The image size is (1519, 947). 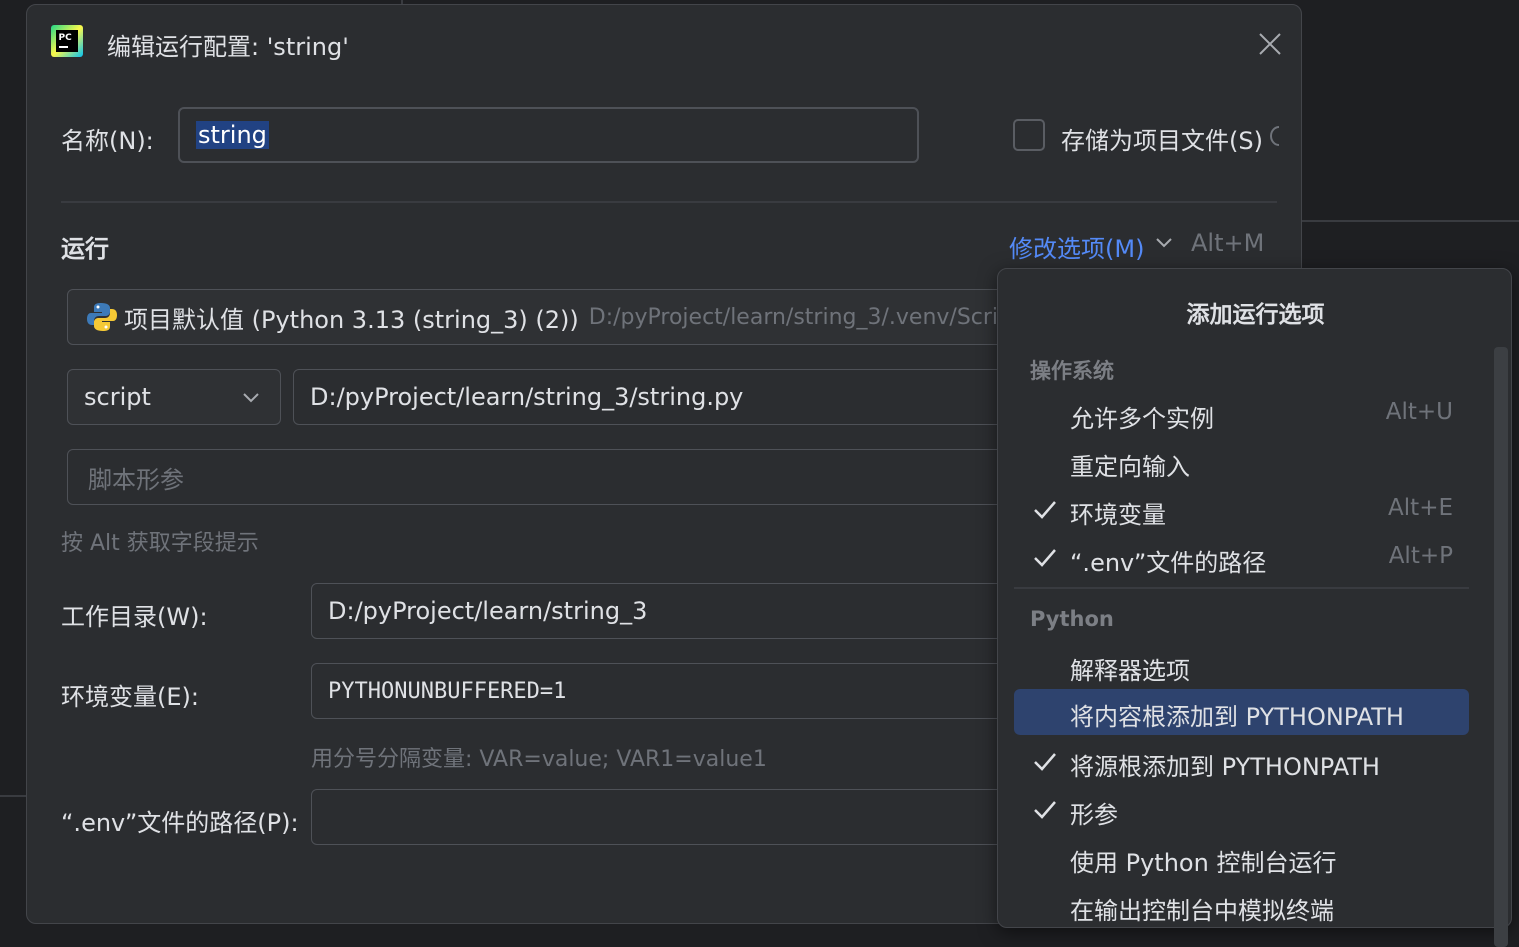 What do you see at coordinates (130, 697) in the screenshot?
I see `environment-variables-label: 环境变量(E):` at bounding box center [130, 697].